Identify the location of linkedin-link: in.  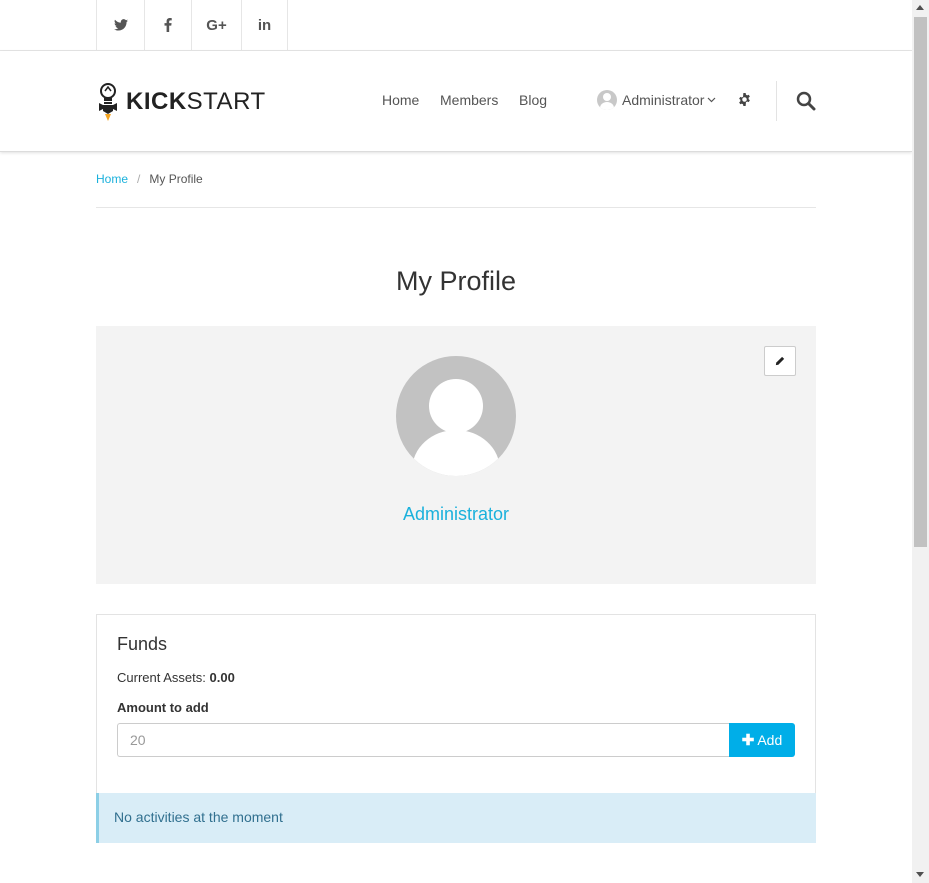
(264, 25).